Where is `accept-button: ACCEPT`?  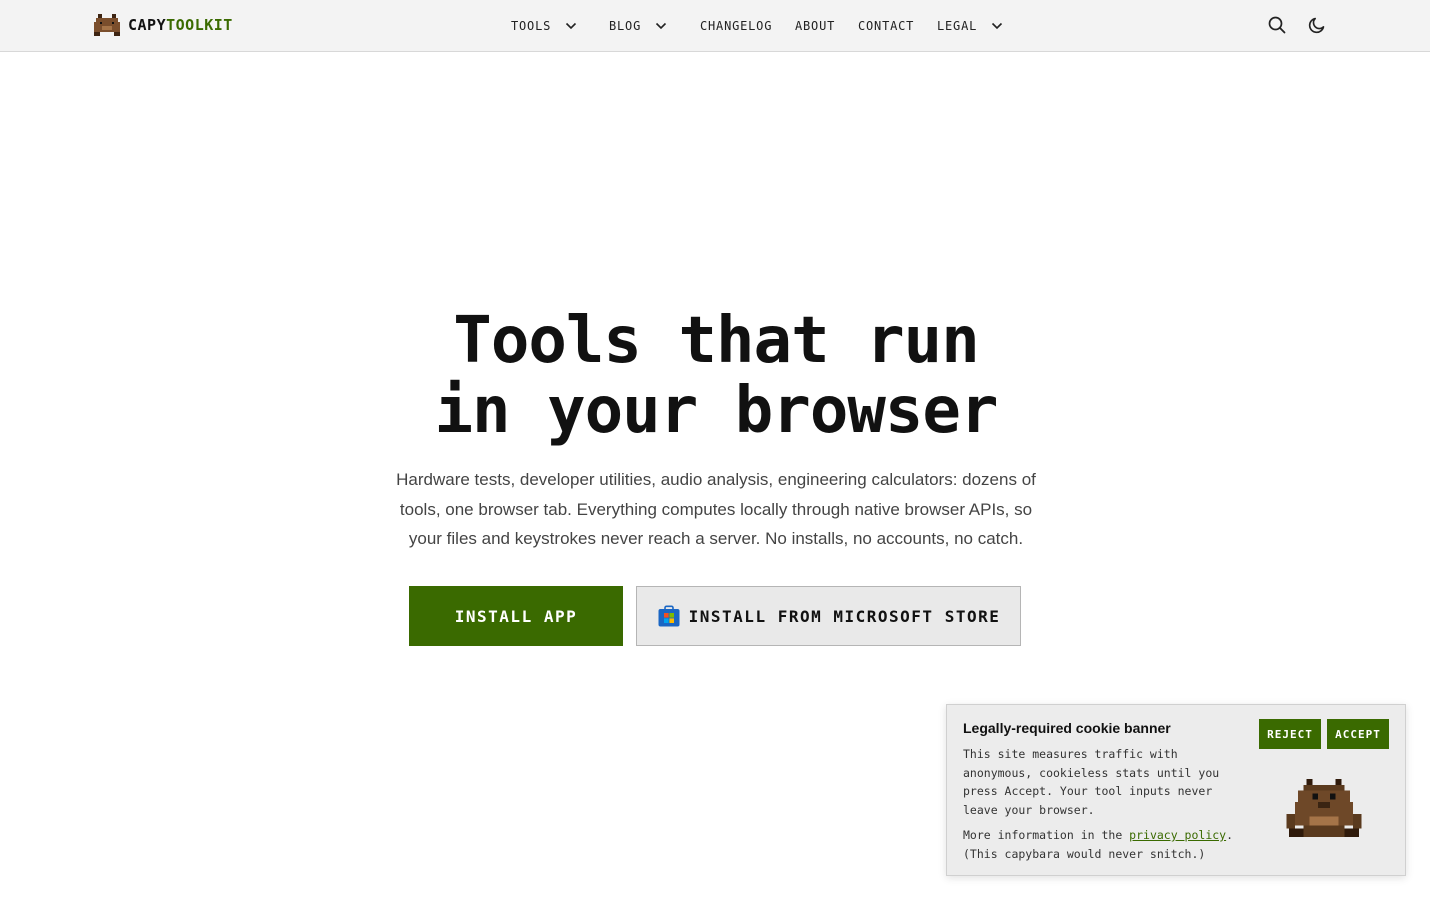
accept-button: ACCEPT is located at coordinates (1358, 734).